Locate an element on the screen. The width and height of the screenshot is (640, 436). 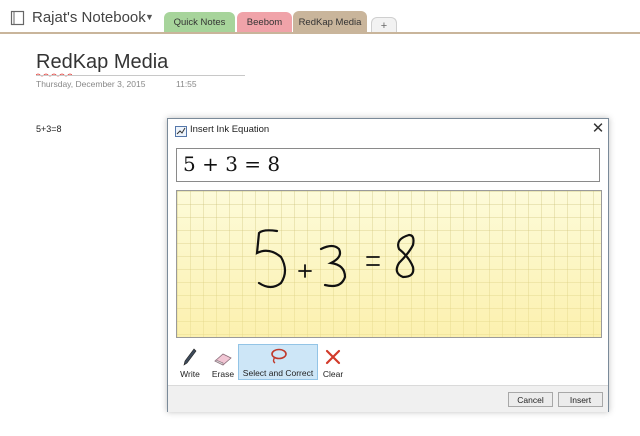
tool-label: Clear is located at coordinates (333, 374).